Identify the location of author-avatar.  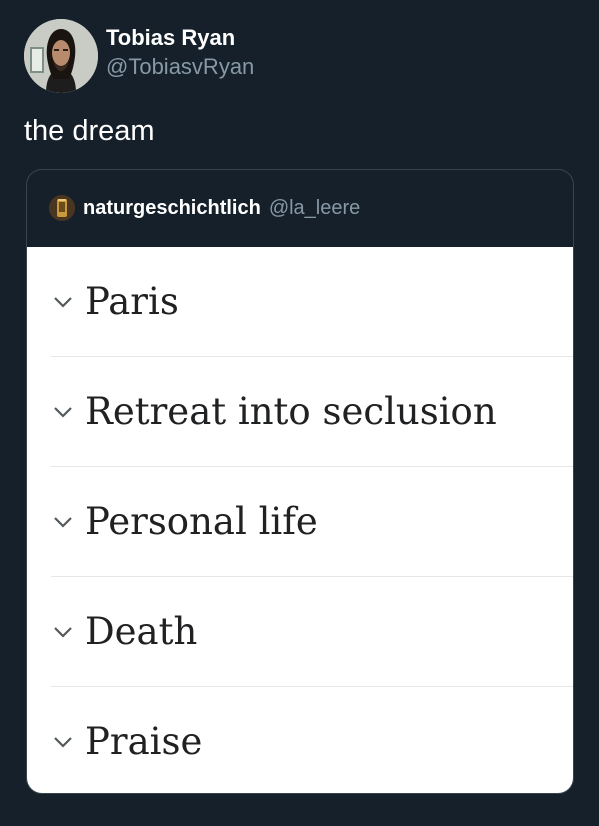
(61, 56).